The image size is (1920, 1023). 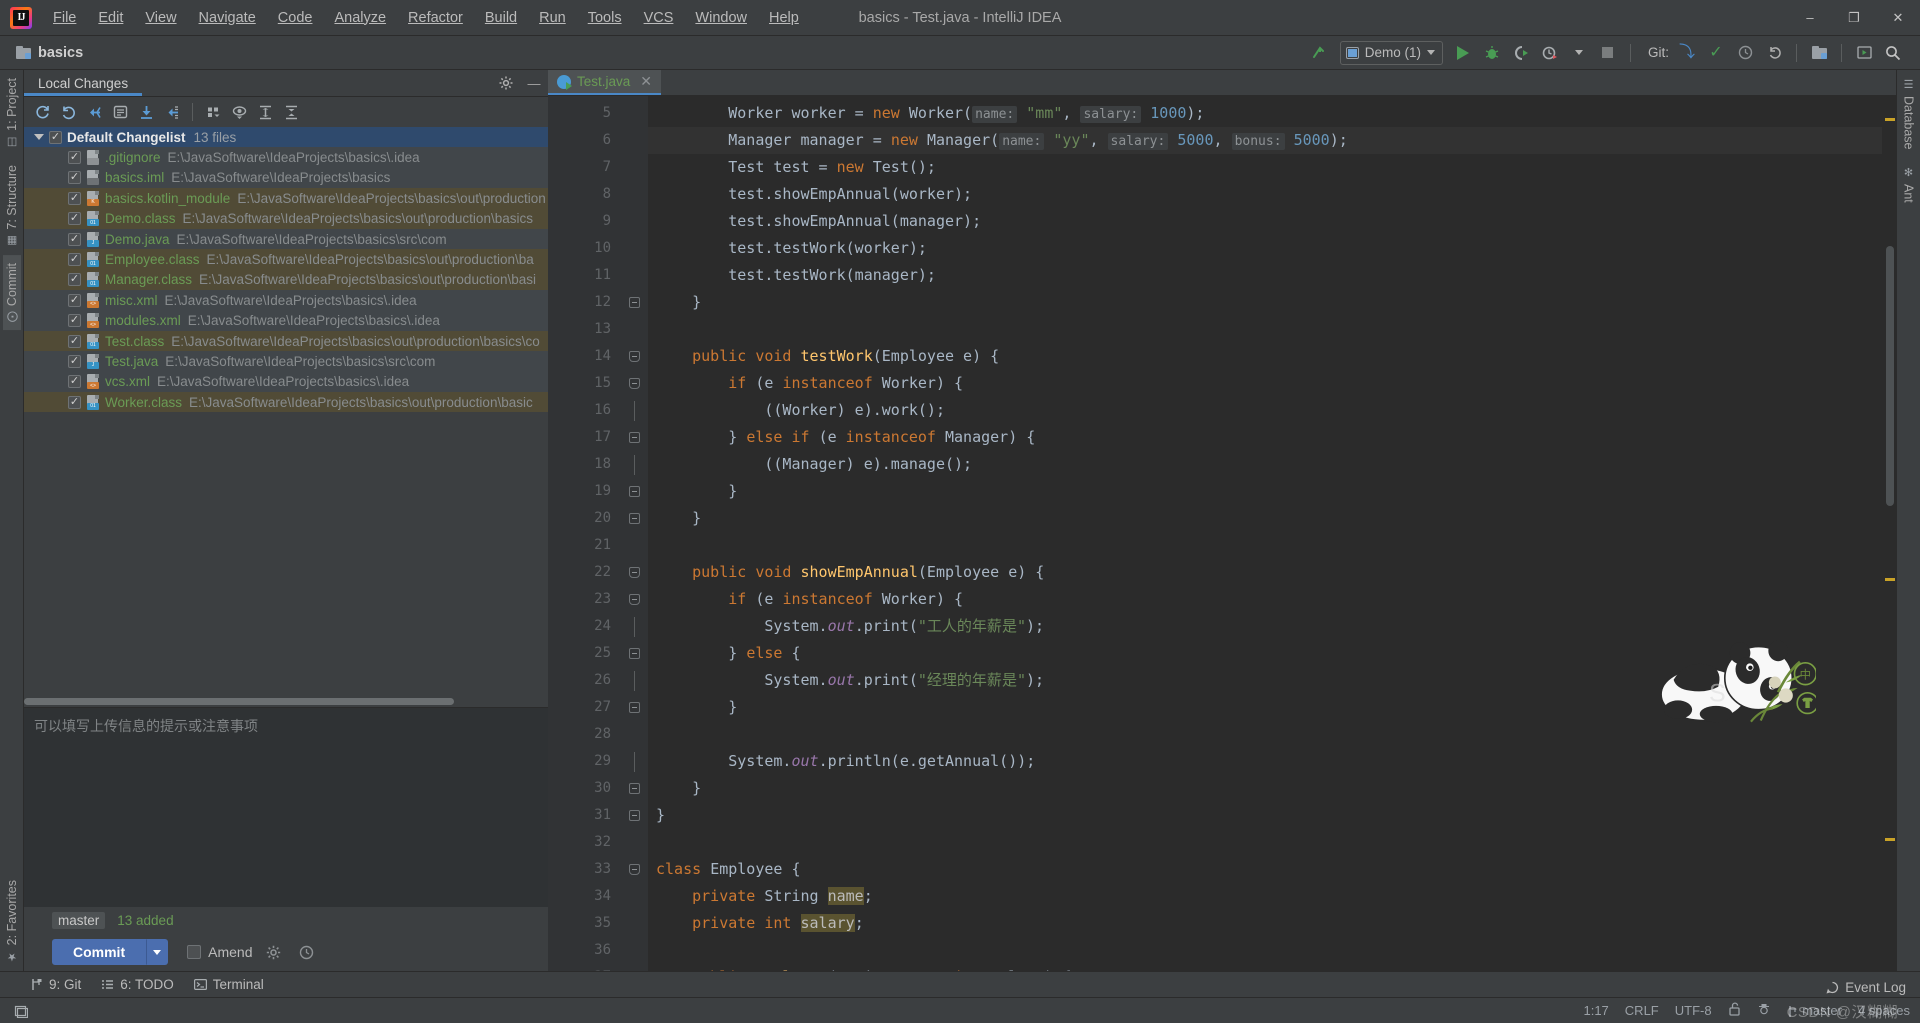 I want to click on expand-triangle-icon, so click(x=39, y=137).